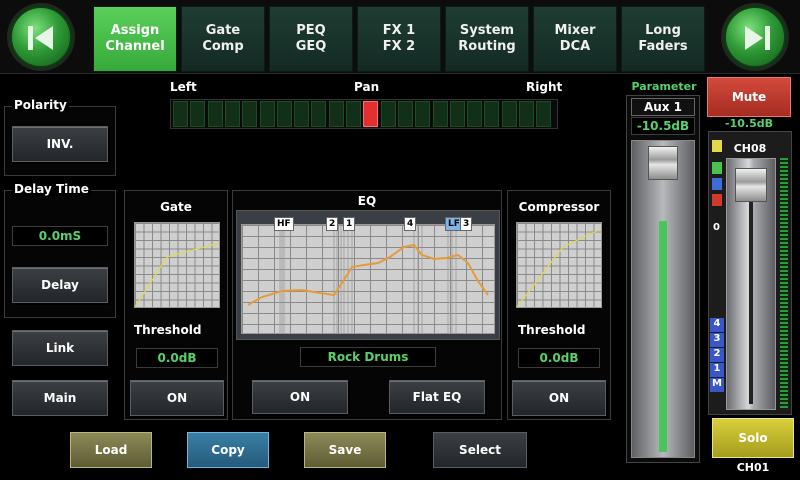 This screenshot has height=480, width=800. I want to click on select-button: Select, so click(480, 450).